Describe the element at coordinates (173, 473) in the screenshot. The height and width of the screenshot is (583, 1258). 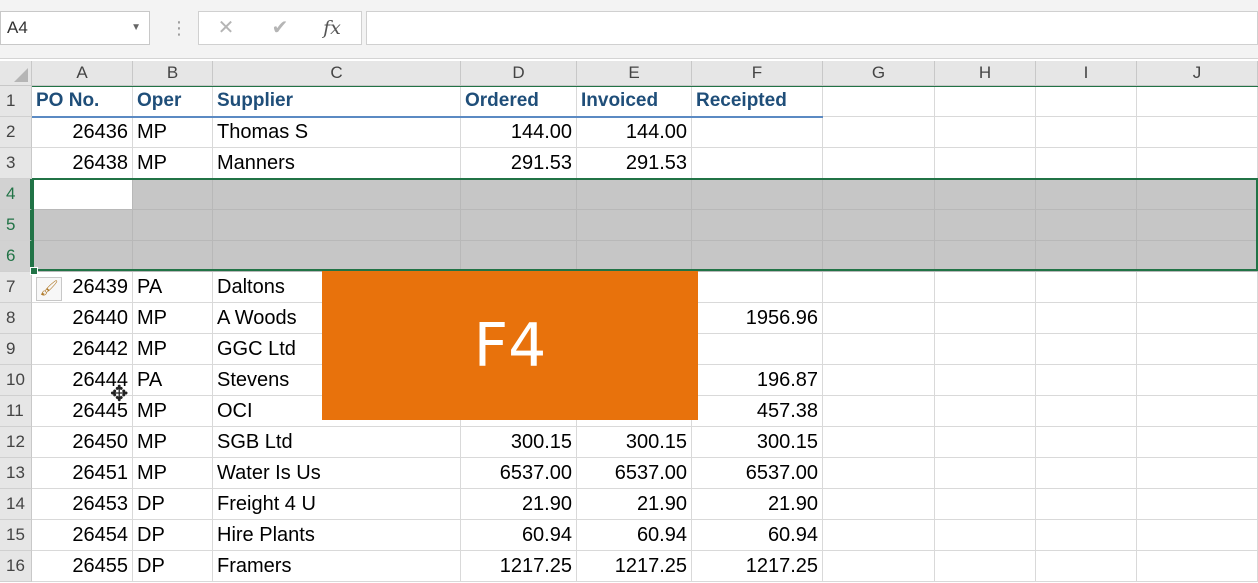
I see `cell-b13: MP` at that location.